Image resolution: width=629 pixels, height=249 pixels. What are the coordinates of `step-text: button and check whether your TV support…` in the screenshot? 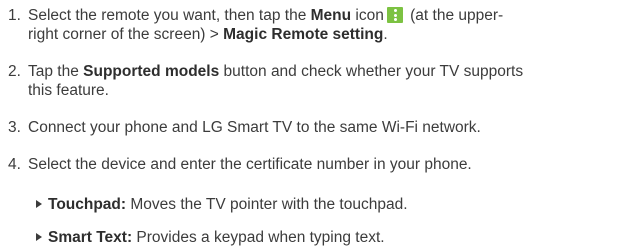 It's located at (371, 71).